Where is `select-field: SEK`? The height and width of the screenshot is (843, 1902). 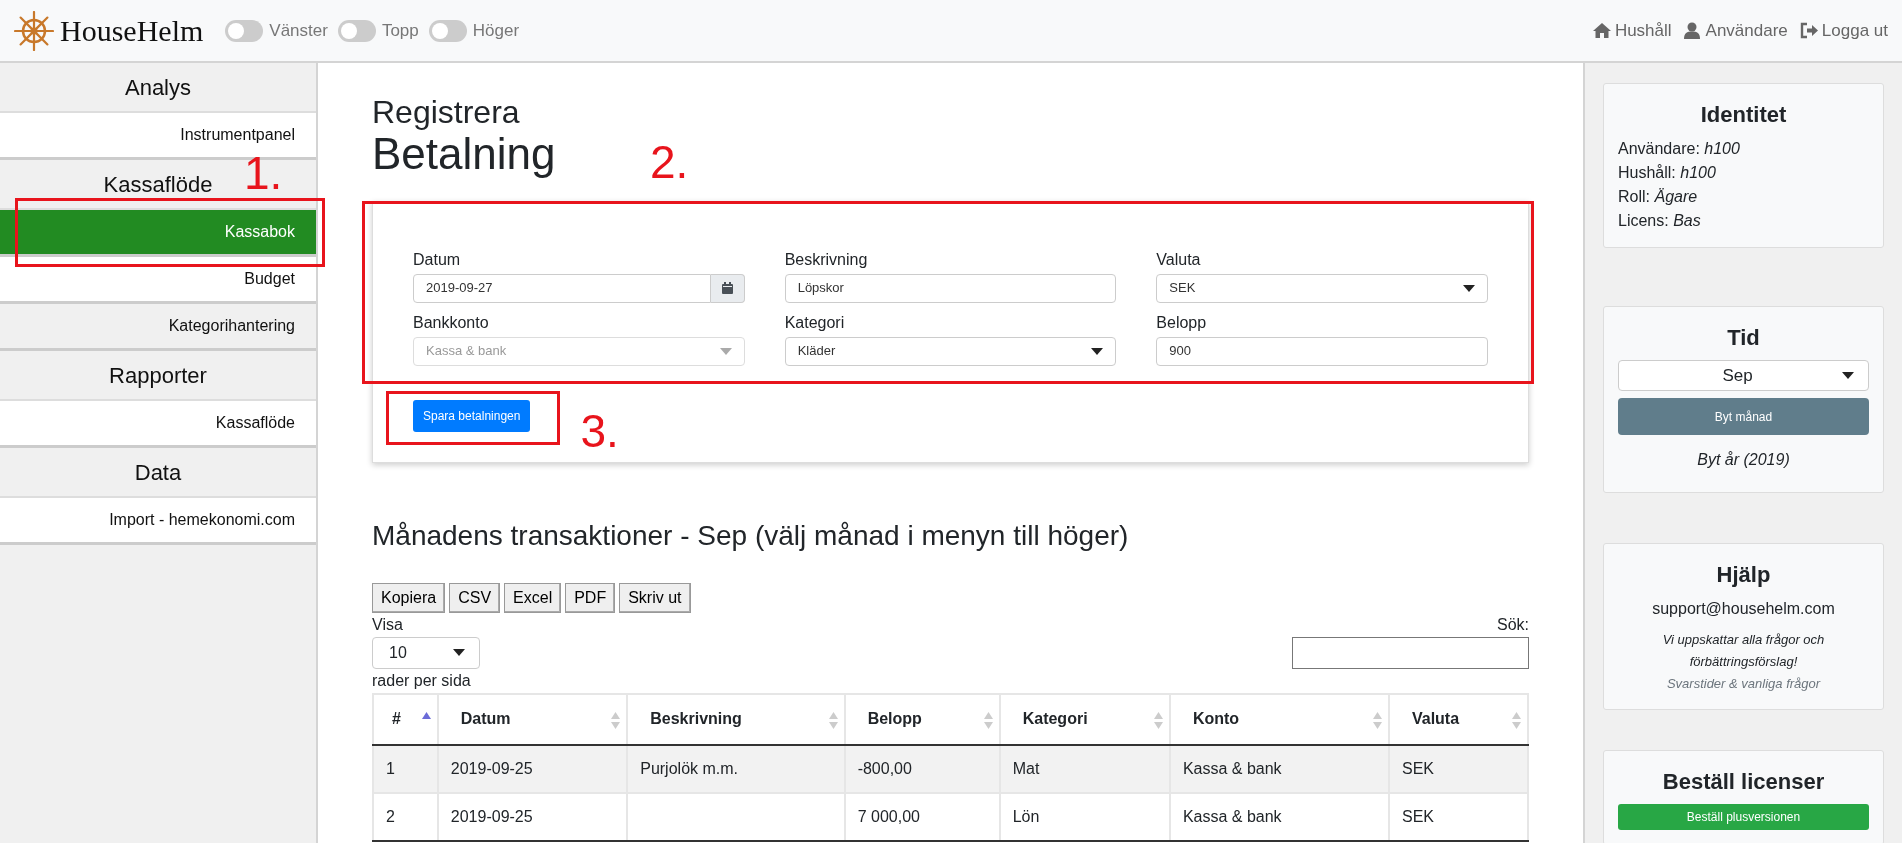 select-field: SEK is located at coordinates (1322, 288).